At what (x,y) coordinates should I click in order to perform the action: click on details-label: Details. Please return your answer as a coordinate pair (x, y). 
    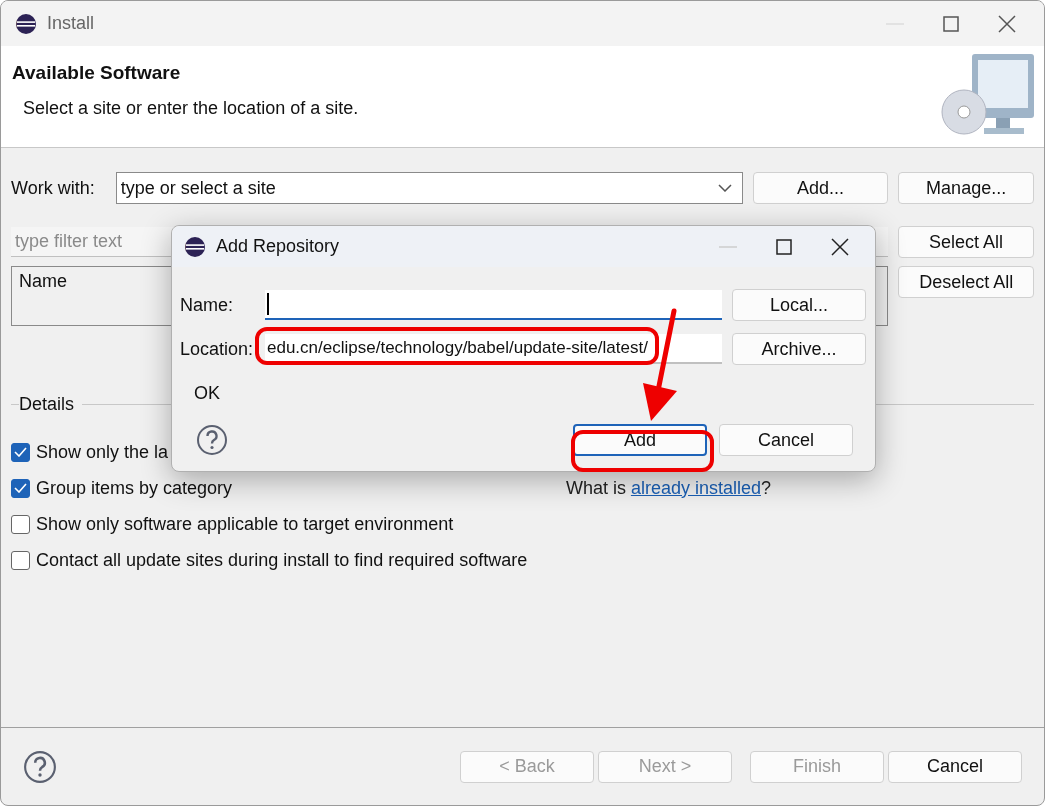
    Looking at the image, I should click on (47, 404).